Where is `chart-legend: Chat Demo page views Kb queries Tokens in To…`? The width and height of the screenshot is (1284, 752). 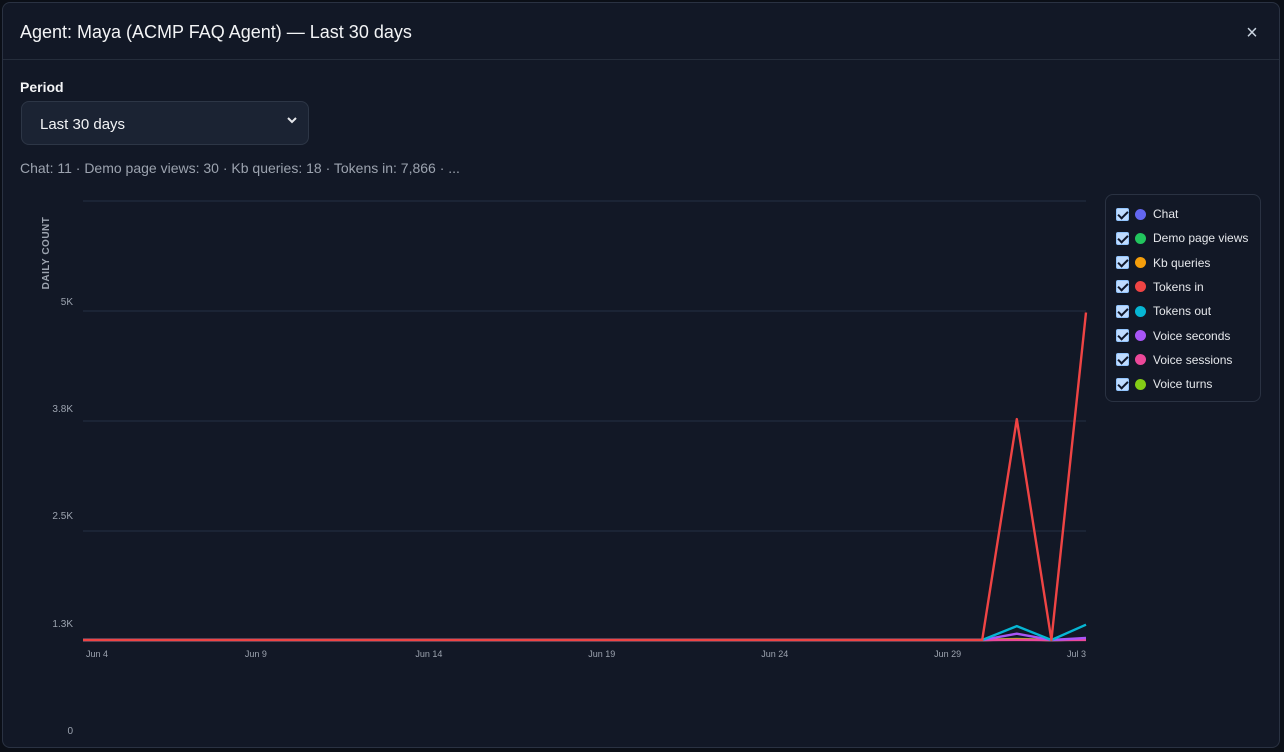 chart-legend: Chat Demo page views Kb queries Tokens in To… is located at coordinates (1183, 298).